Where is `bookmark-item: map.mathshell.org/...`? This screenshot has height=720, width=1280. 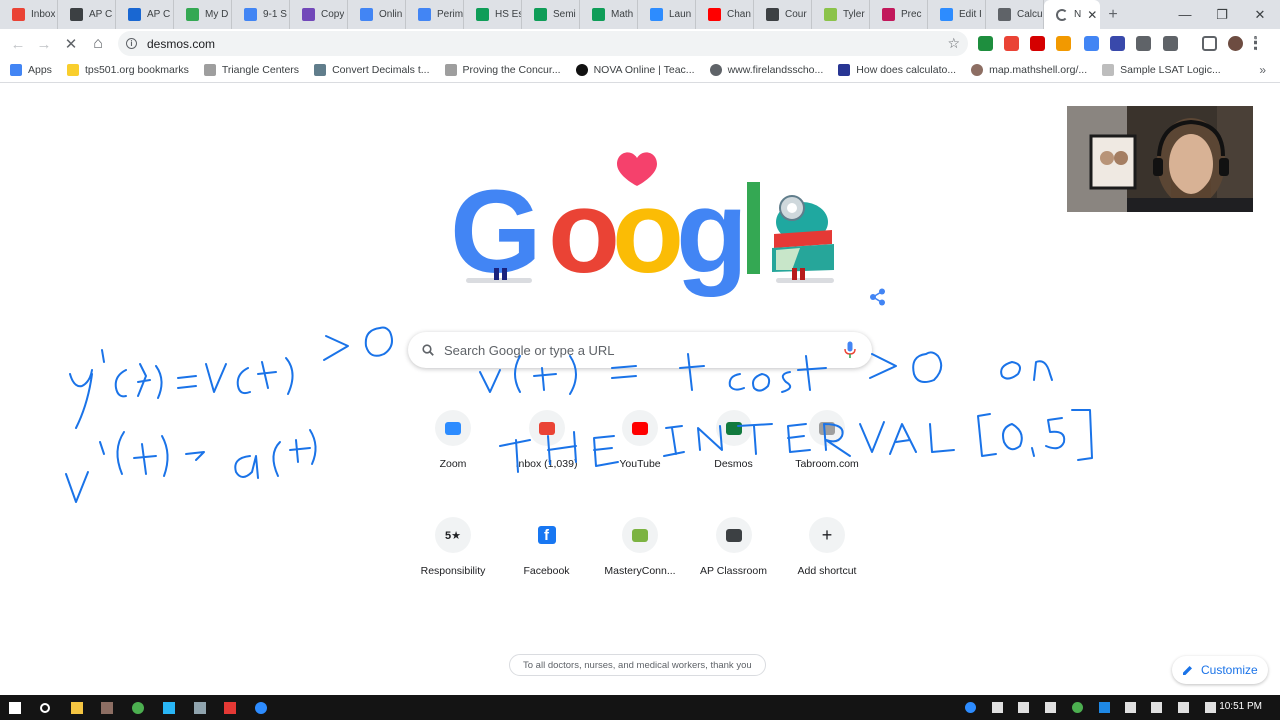
bookmark-item: map.mathshell.org/... is located at coordinates (1029, 70).